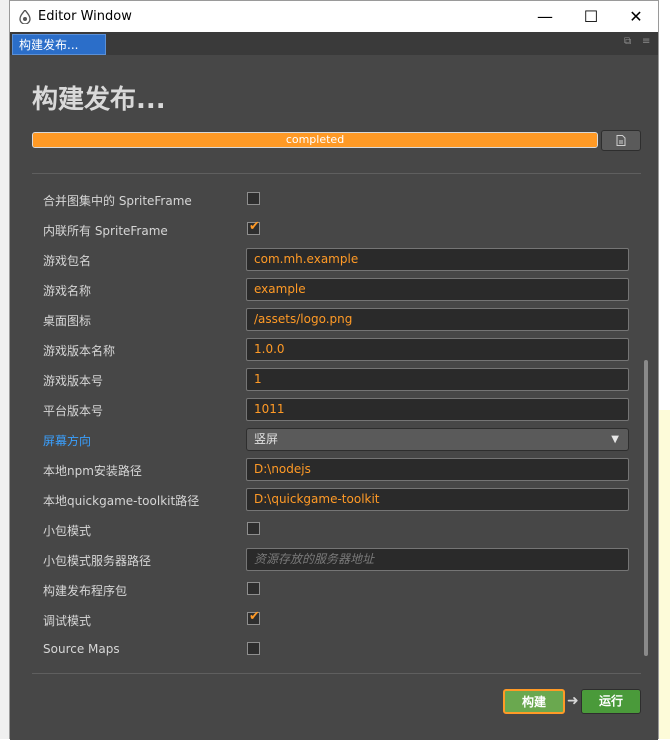 The width and height of the screenshot is (670, 740). I want to click on text-input: com.mh.example, so click(437, 259).